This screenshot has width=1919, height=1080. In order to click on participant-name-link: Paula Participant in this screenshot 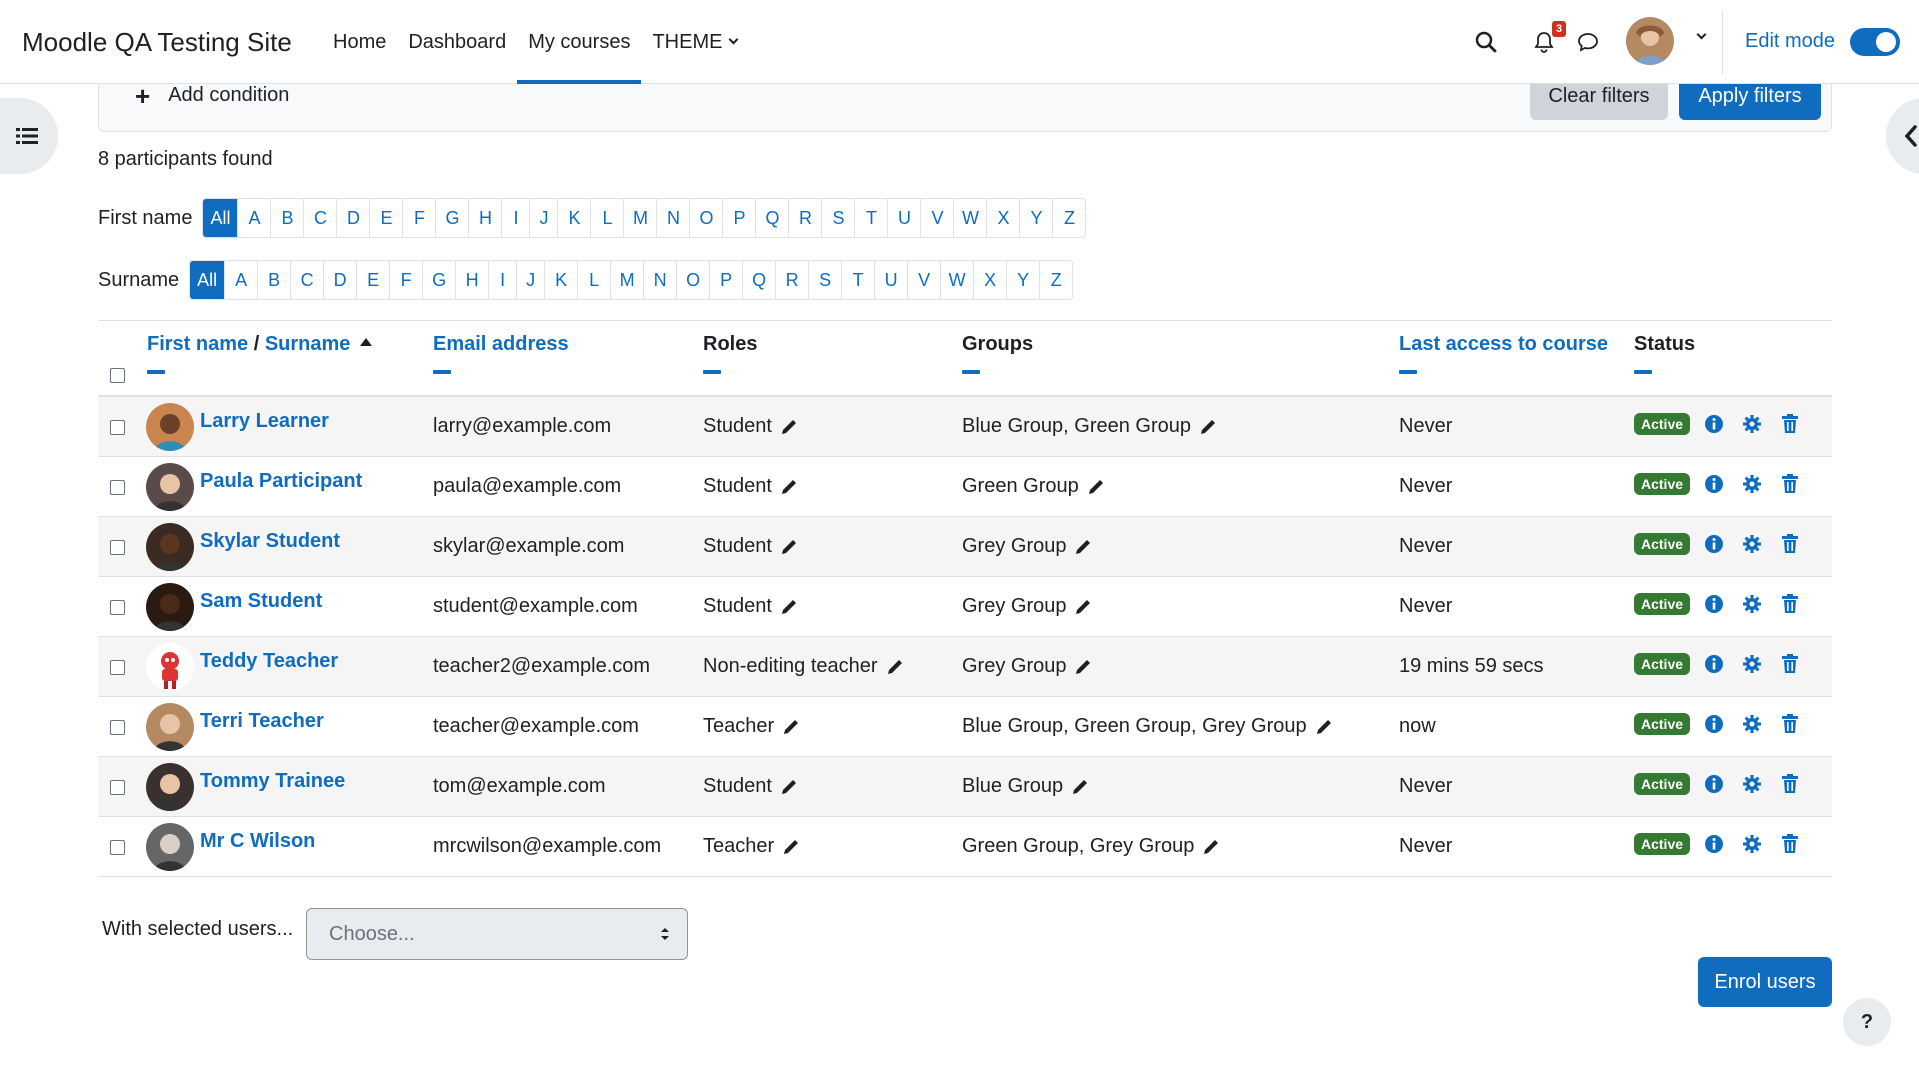, I will do `click(281, 481)`.